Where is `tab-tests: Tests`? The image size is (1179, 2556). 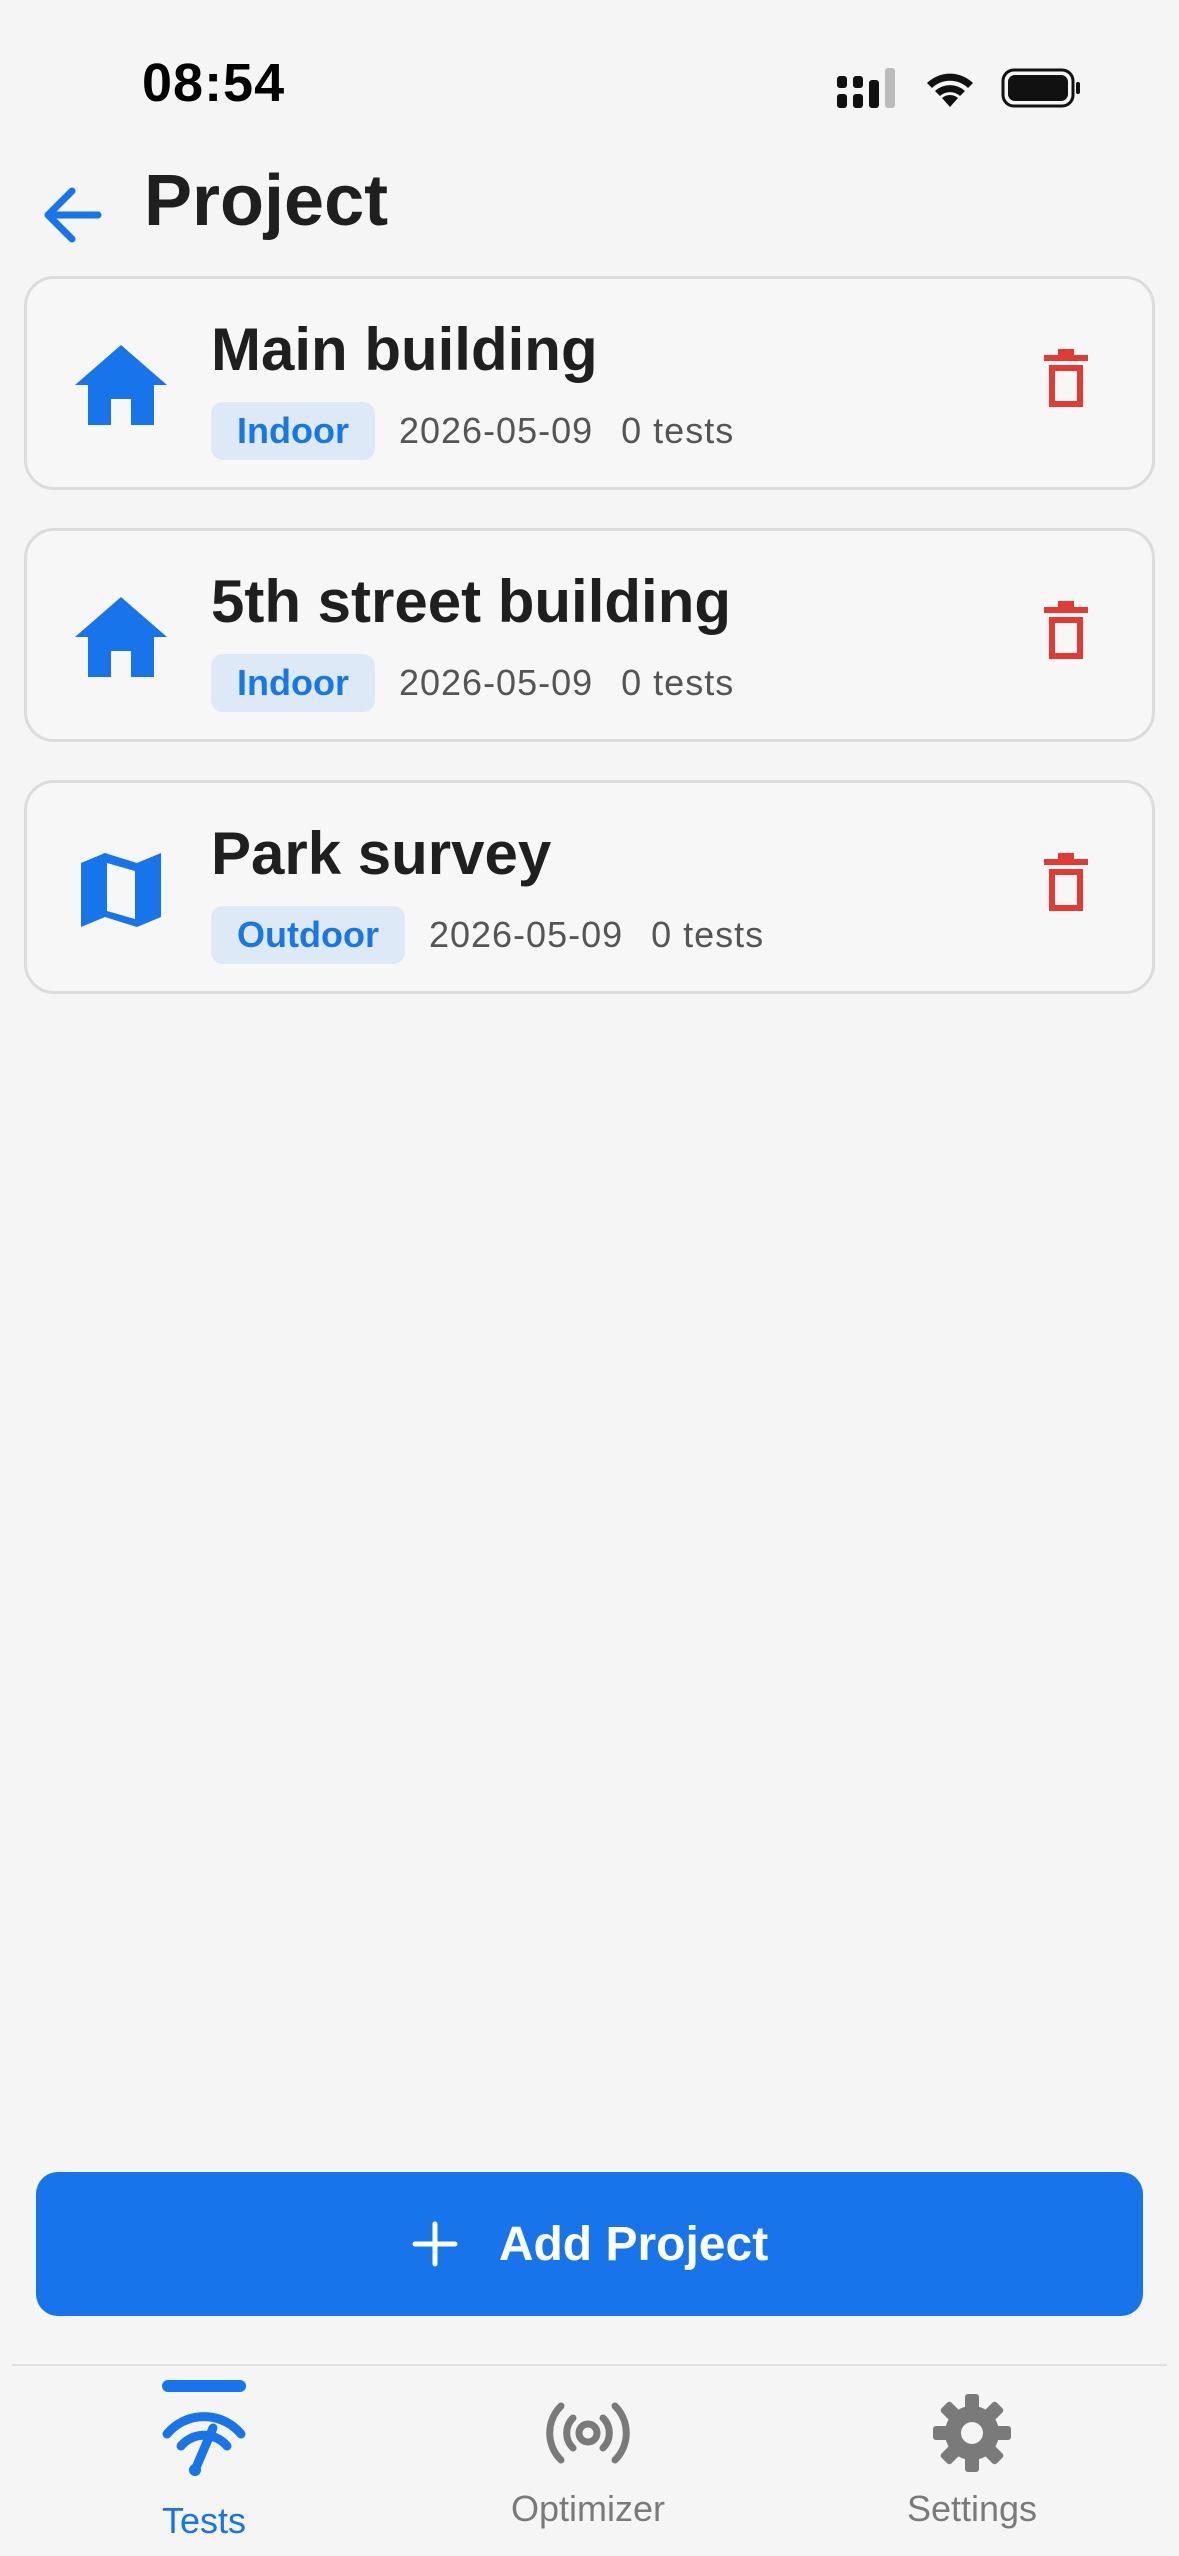 tab-tests: Tests is located at coordinates (204, 2460).